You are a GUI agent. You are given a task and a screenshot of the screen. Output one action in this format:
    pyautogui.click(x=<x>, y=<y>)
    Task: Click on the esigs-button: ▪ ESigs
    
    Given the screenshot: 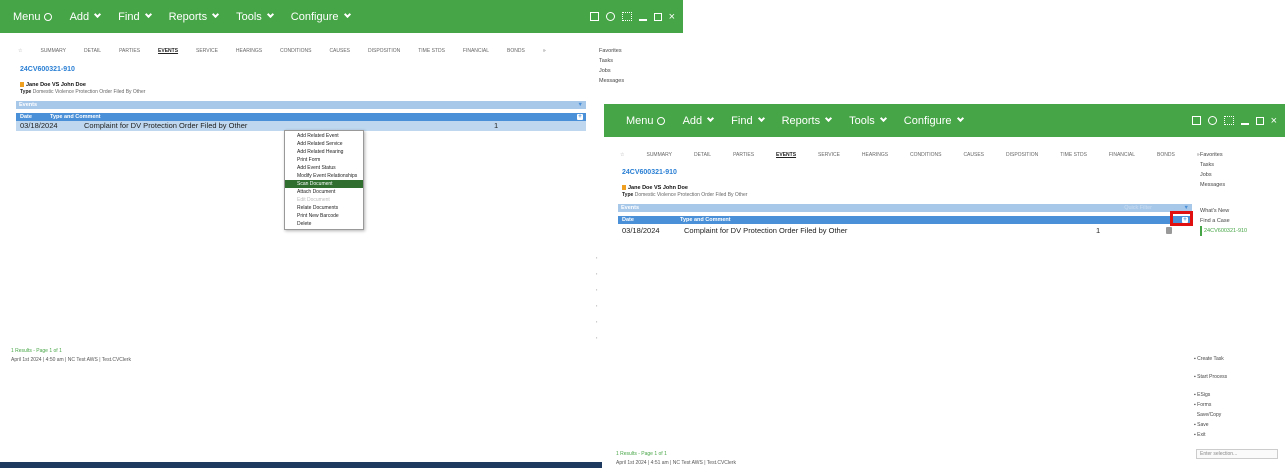 What is the action you would take?
    pyautogui.click(x=1210, y=395)
    